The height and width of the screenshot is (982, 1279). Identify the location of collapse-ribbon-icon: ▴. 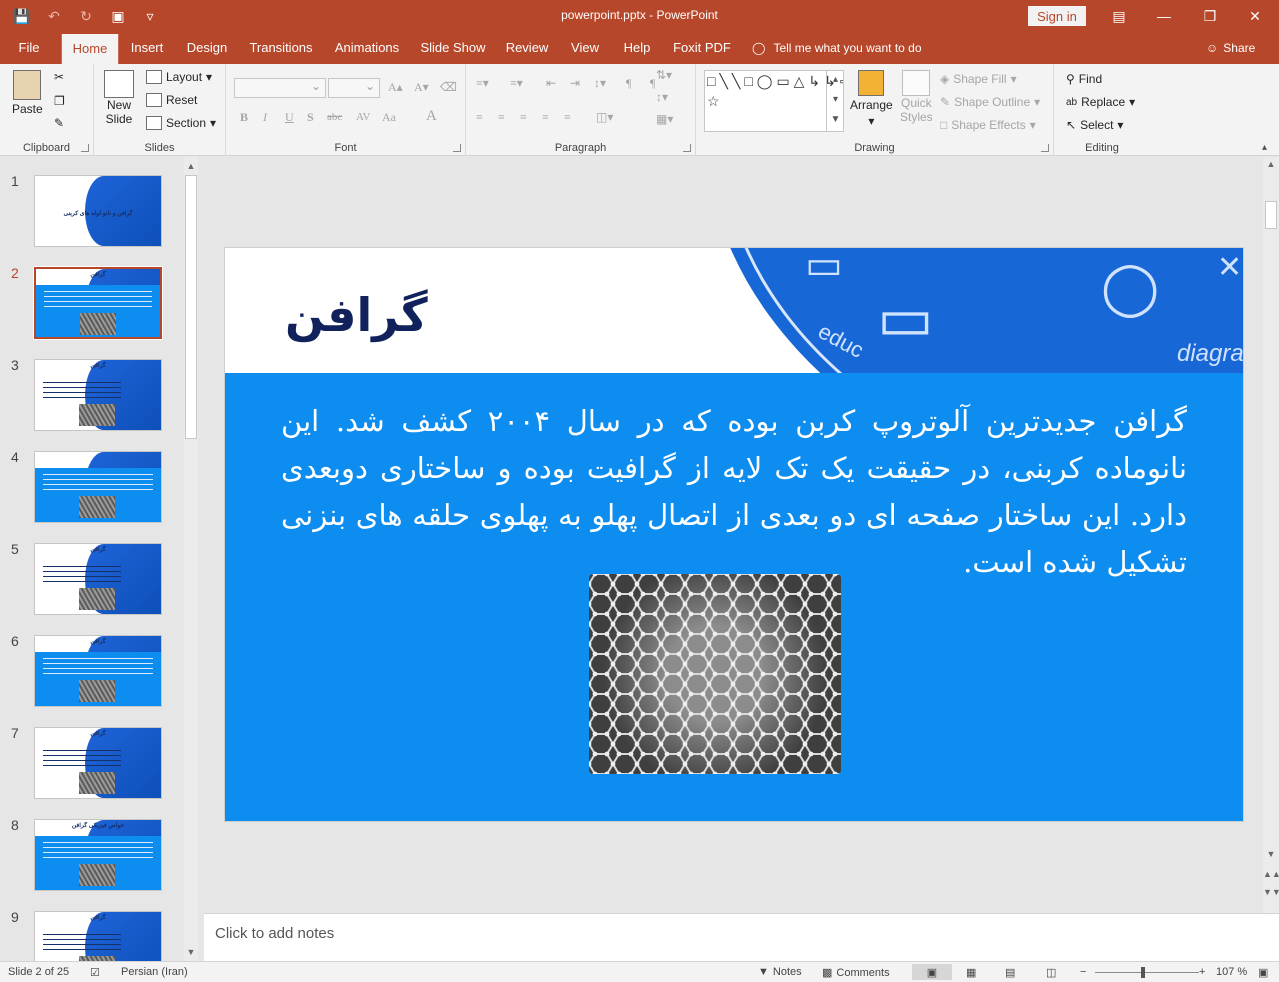
(1264, 147).